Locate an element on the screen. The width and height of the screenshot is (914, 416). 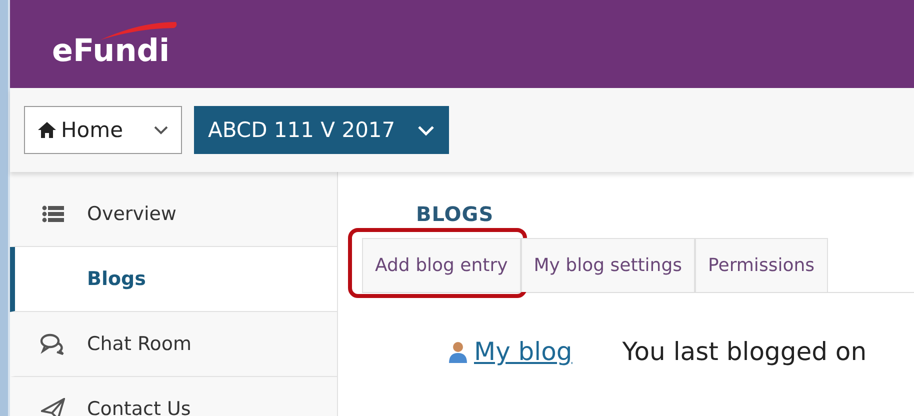
sidebar-item: Blogs is located at coordinates (173, 279).